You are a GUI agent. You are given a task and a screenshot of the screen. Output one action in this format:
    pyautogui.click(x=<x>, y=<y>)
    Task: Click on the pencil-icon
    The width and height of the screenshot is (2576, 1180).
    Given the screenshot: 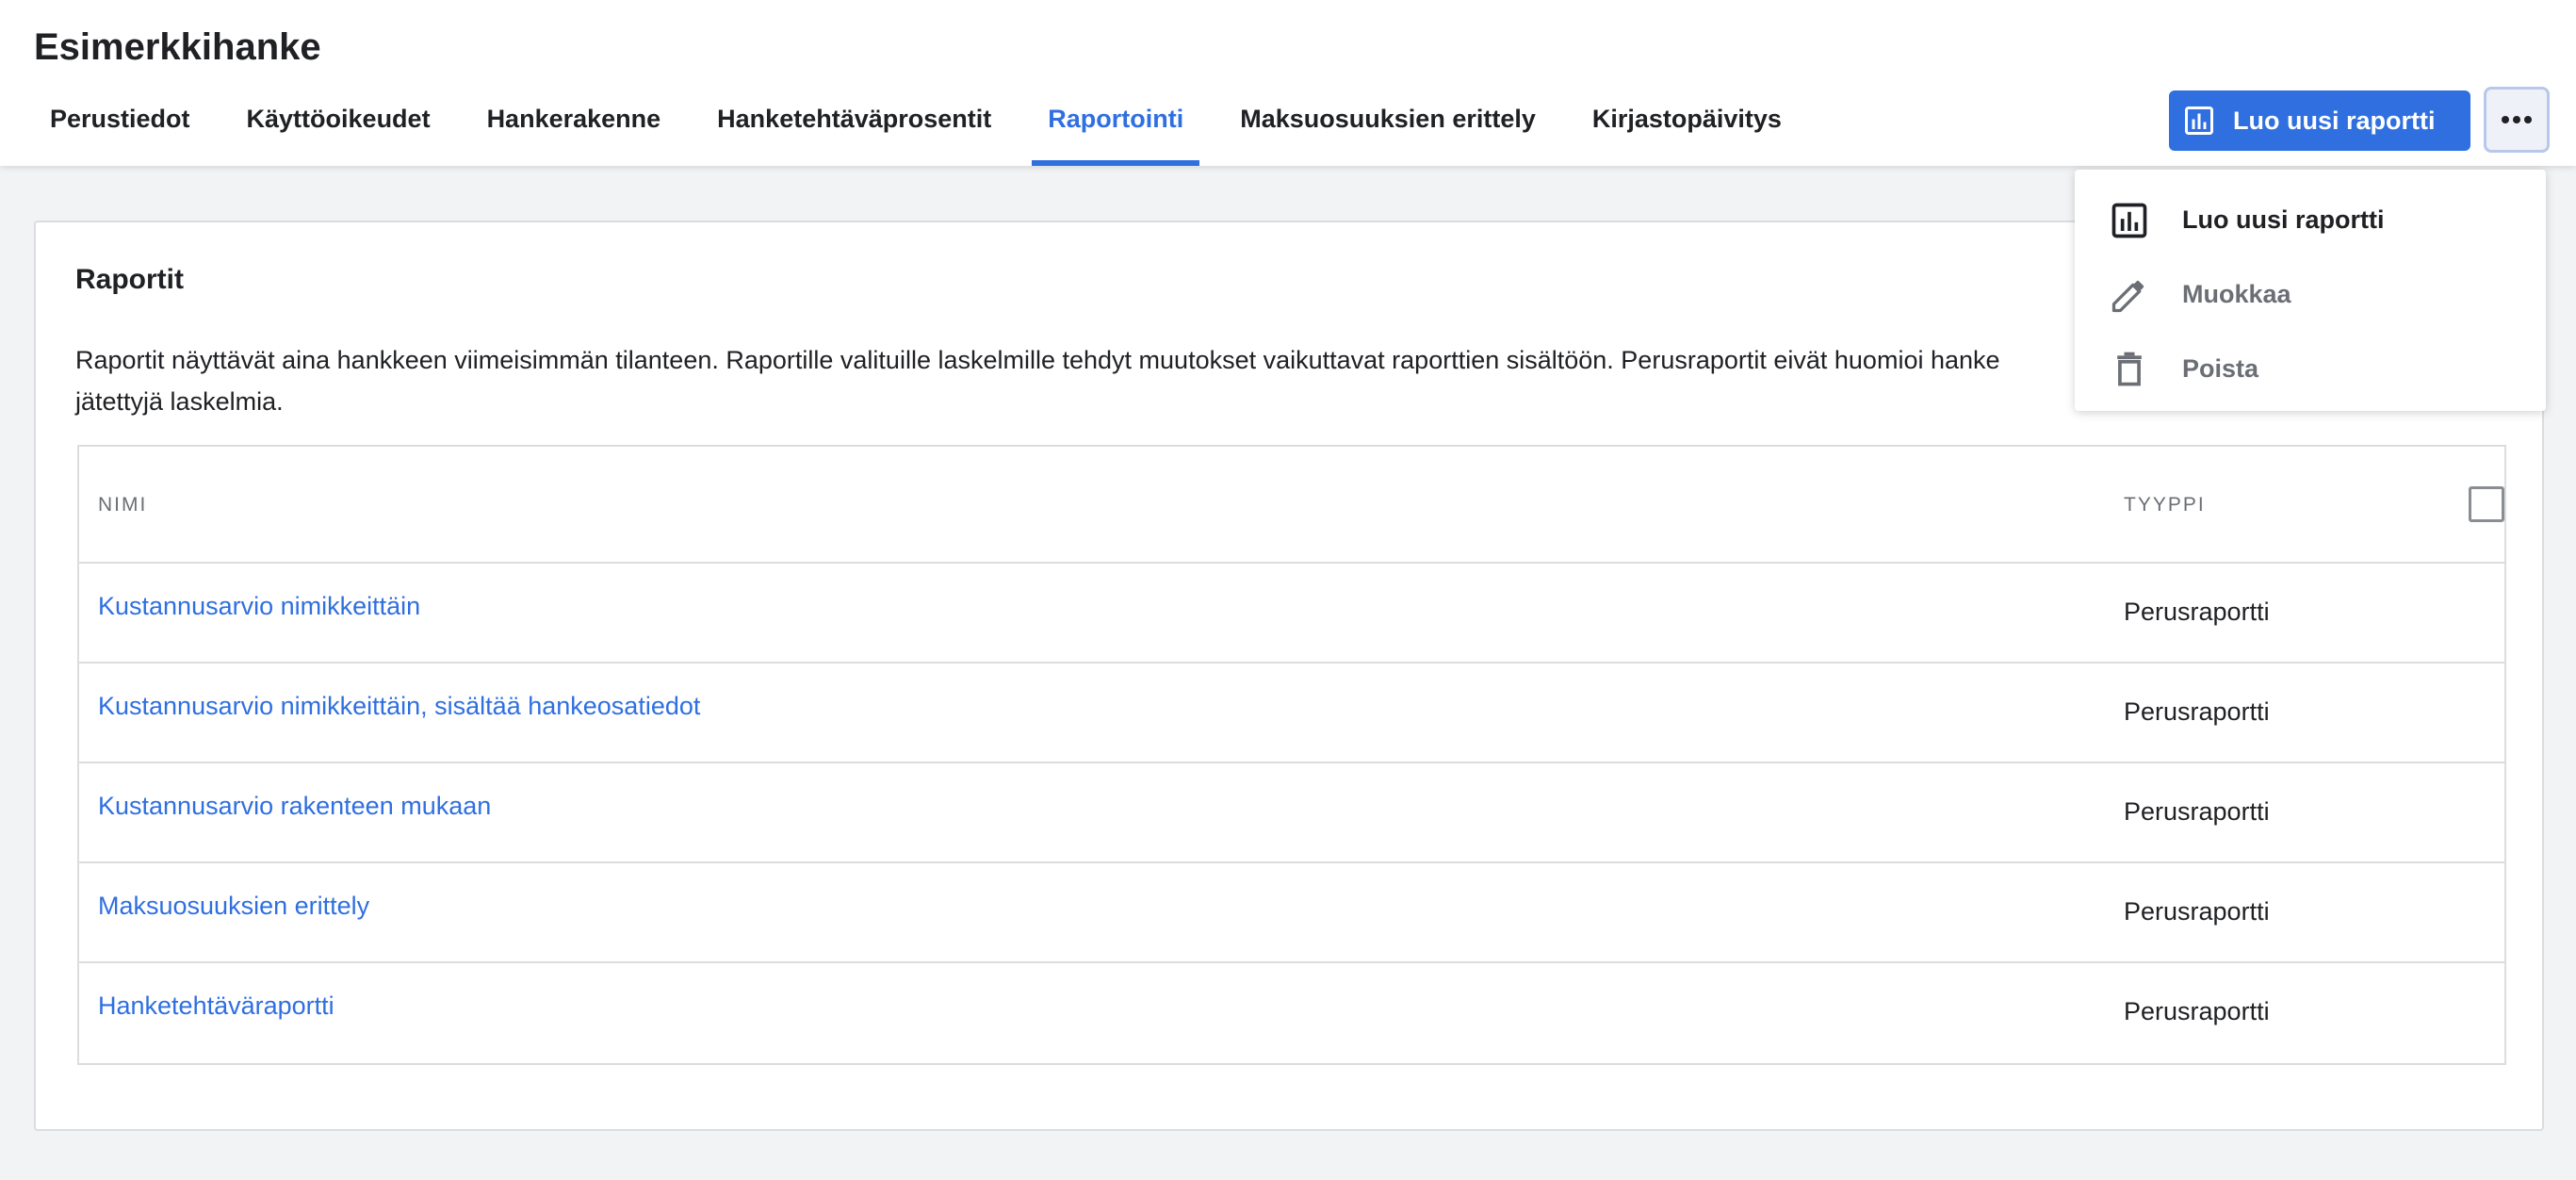 What is the action you would take?
    pyautogui.click(x=2127, y=296)
    